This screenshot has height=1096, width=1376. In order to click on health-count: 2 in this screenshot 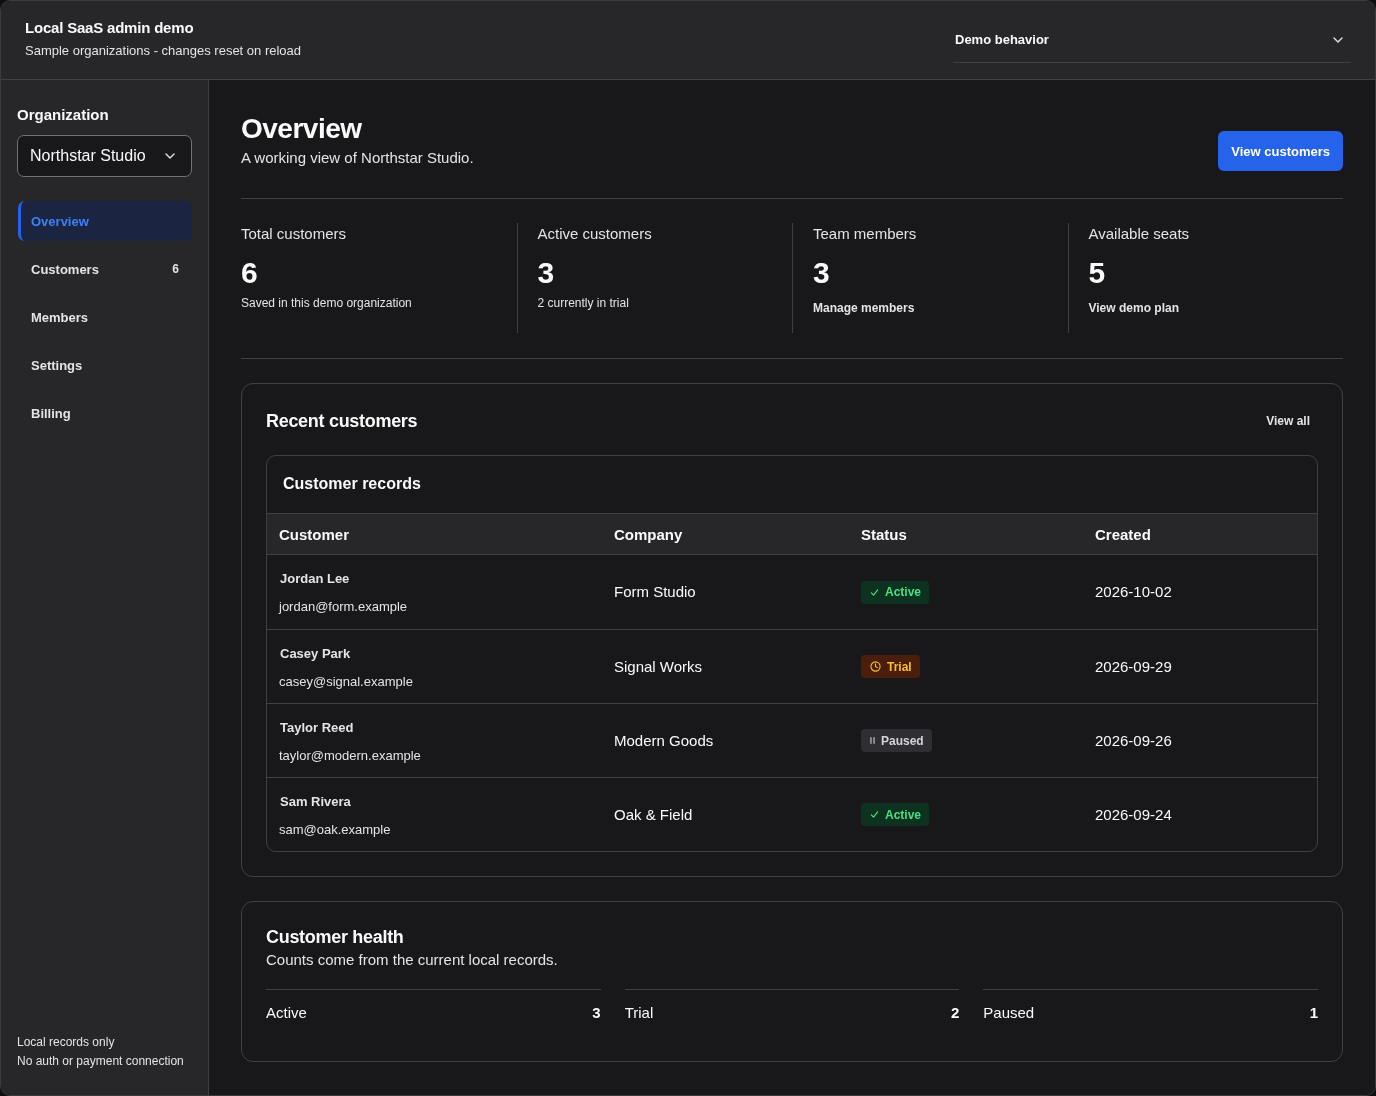, I will do `click(955, 1013)`.